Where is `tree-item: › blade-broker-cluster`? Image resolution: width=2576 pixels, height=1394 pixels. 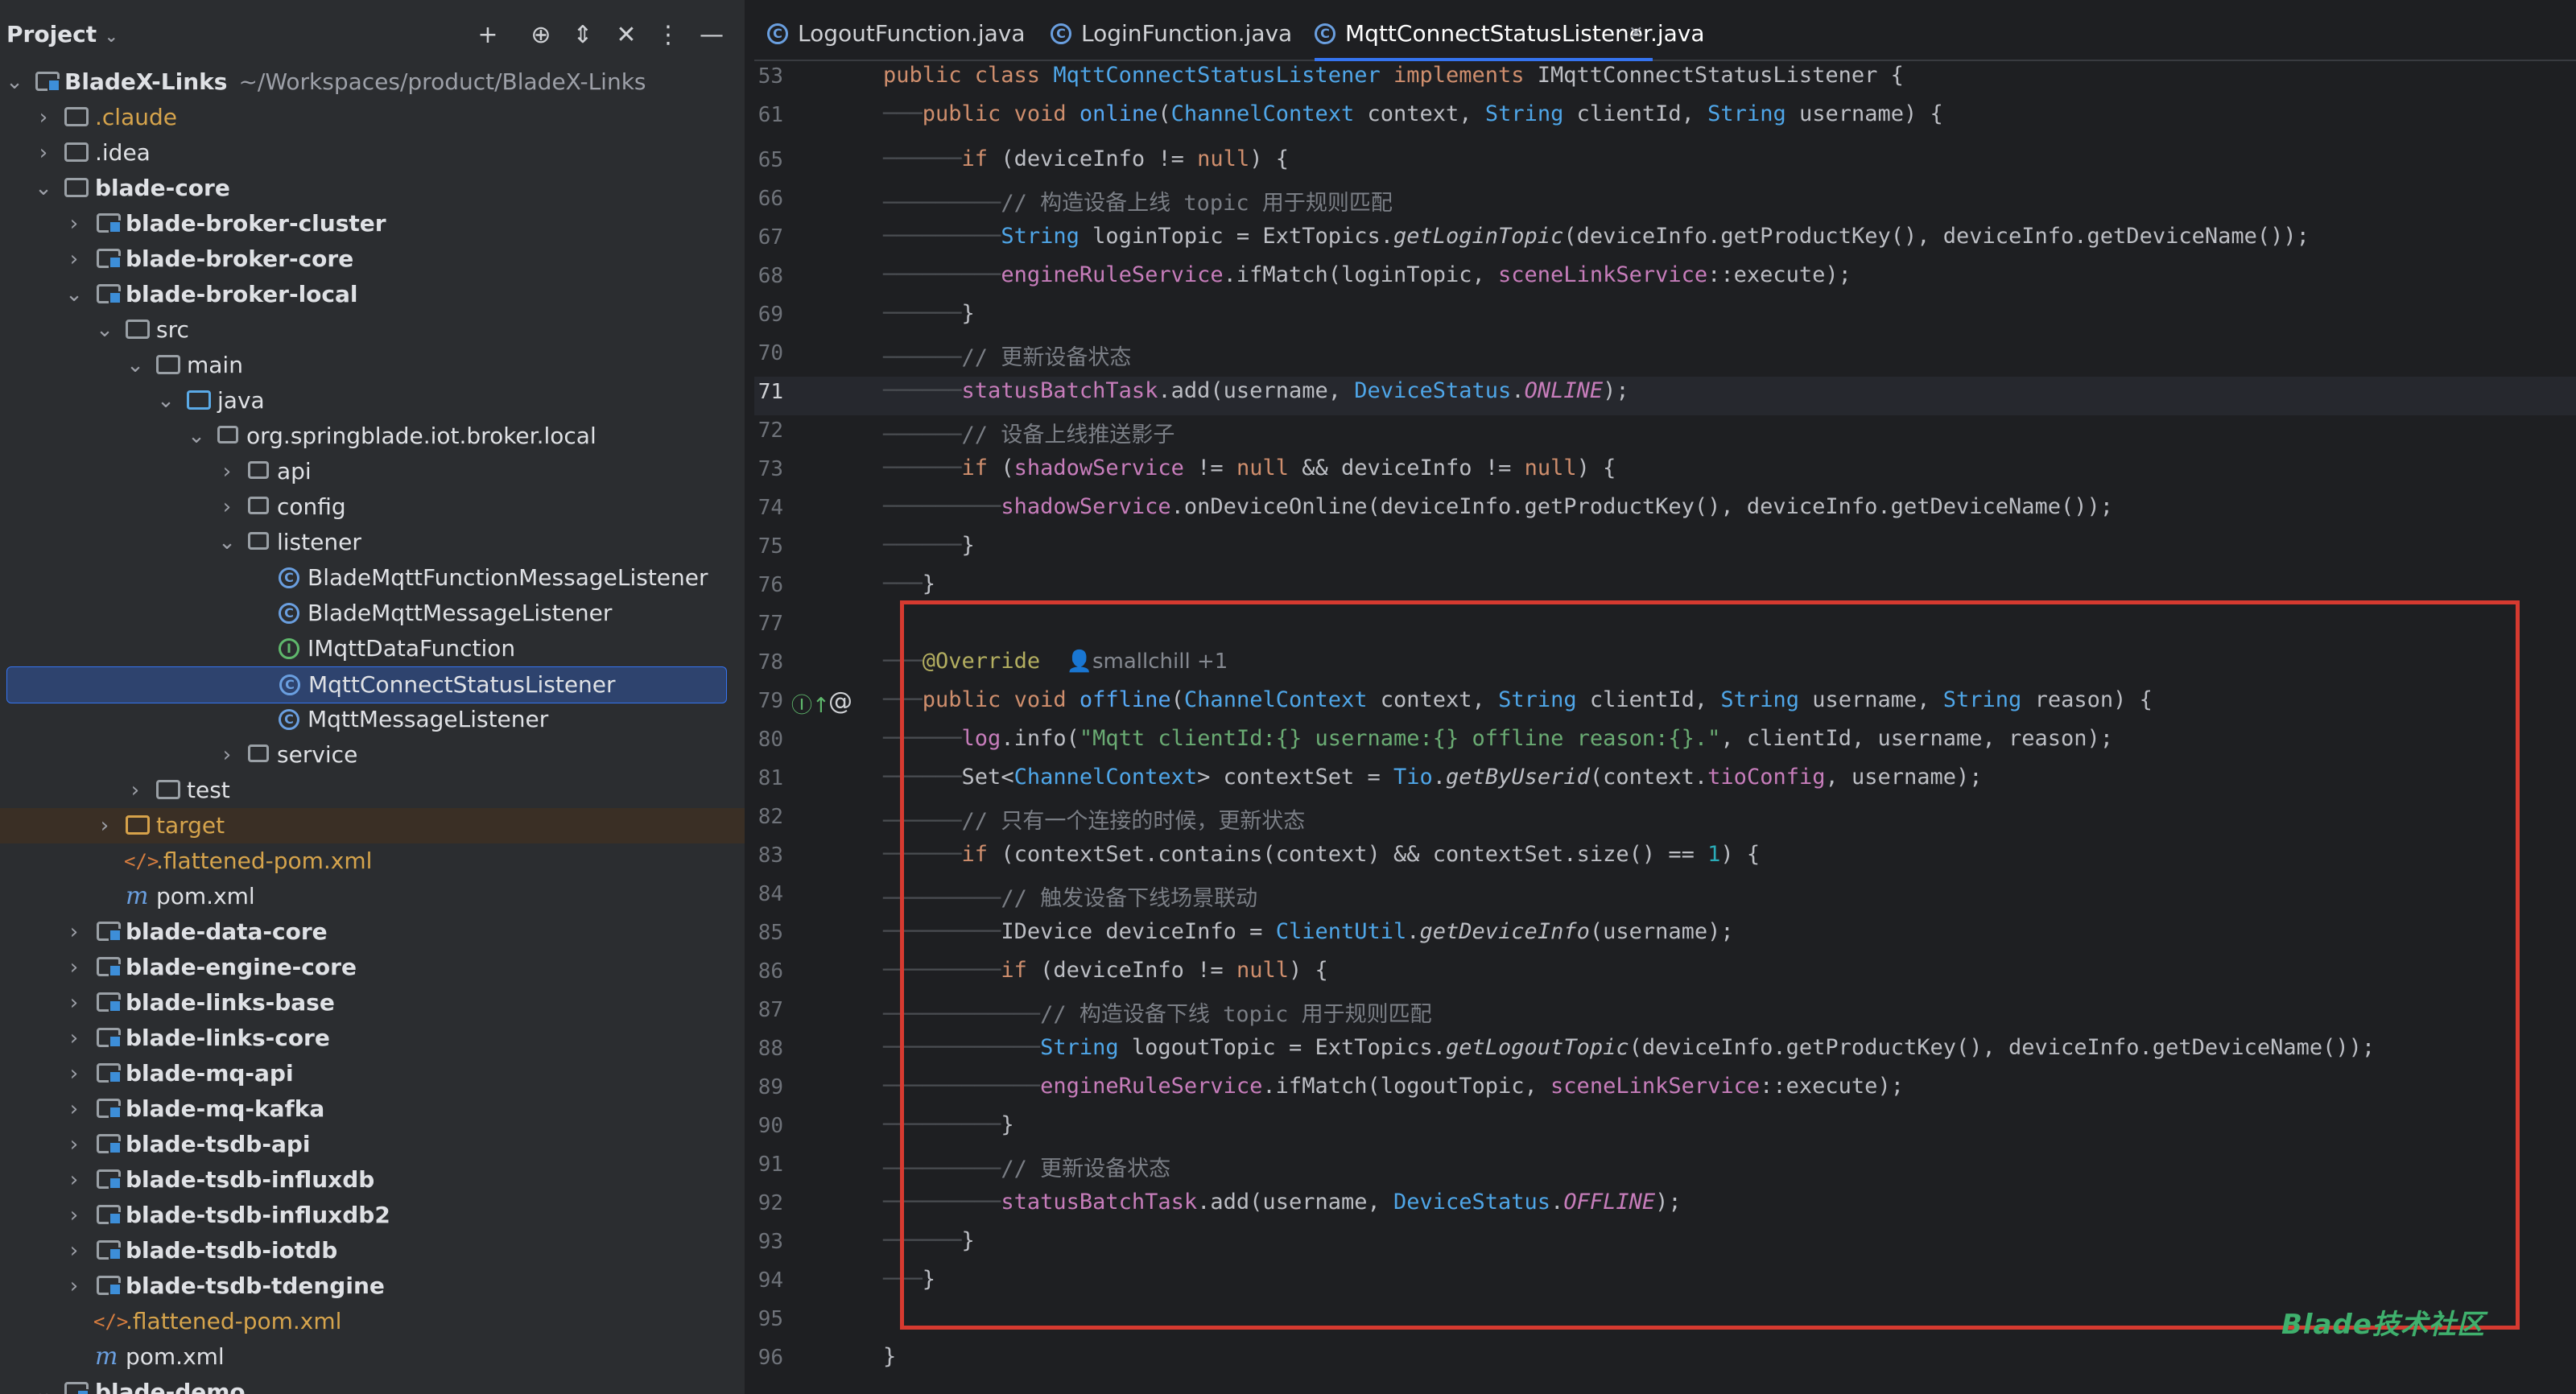
tree-item: › blade-broker-cluster is located at coordinates (372, 223).